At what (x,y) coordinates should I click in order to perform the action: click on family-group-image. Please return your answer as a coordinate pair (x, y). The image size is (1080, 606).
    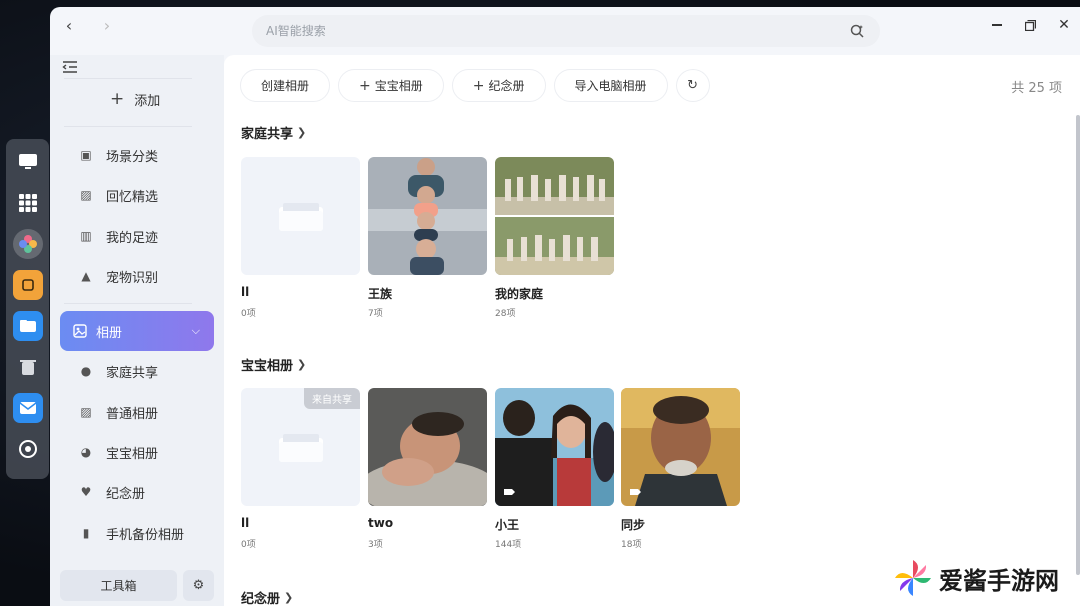
    Looking at the image, I should click on (554, 216).